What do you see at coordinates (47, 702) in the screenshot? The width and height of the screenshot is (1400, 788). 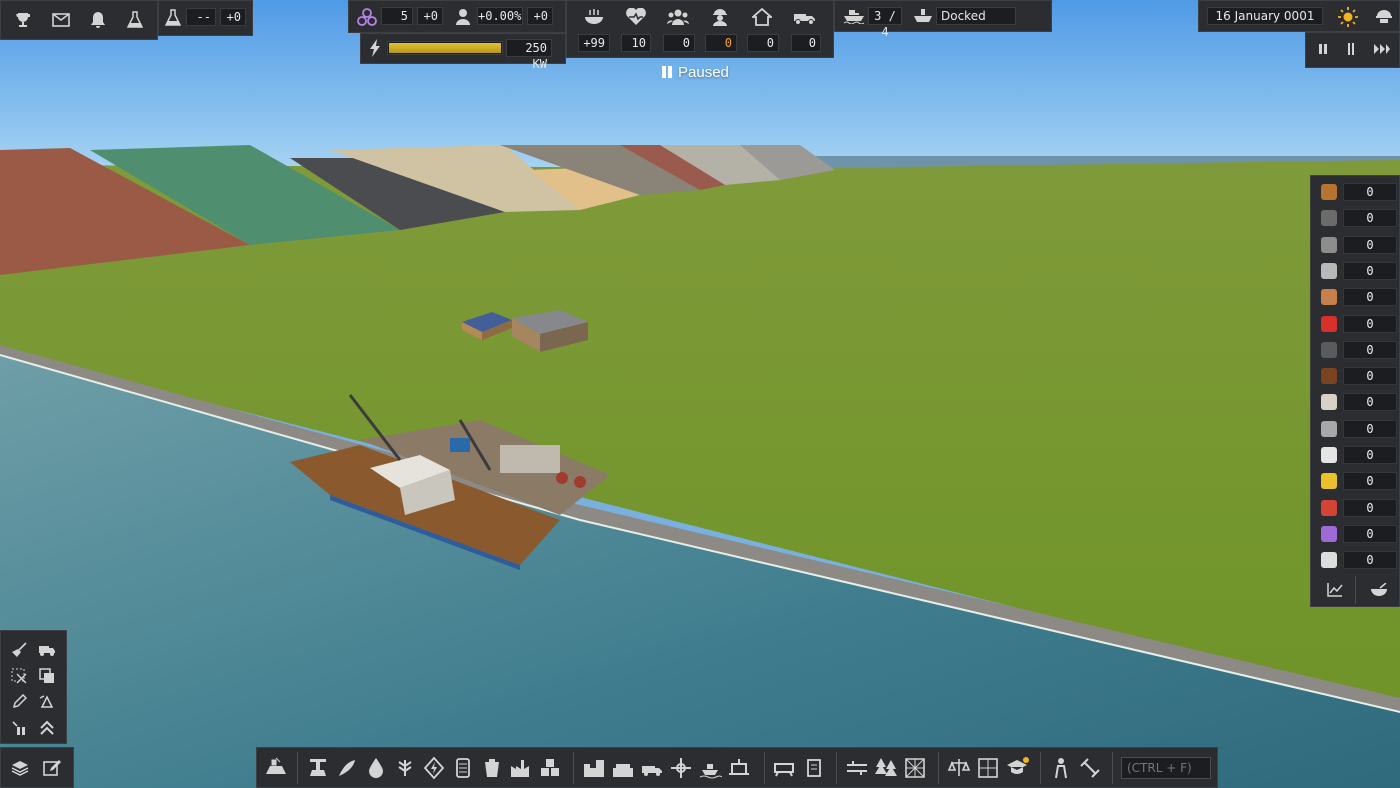 I see `recycle-tool-icon` at bounding box center [47, 702].